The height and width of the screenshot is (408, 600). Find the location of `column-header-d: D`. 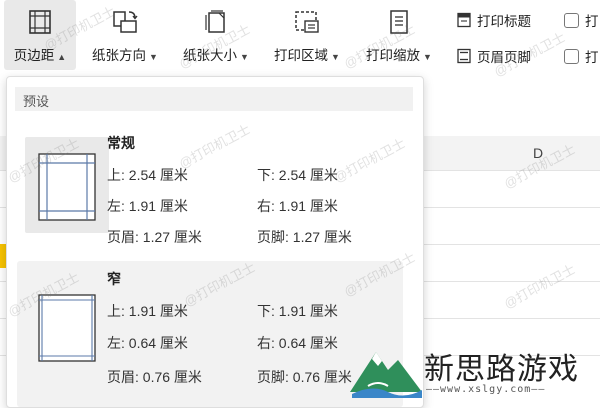

column-header-d: D is located at coordinates (538, 153).